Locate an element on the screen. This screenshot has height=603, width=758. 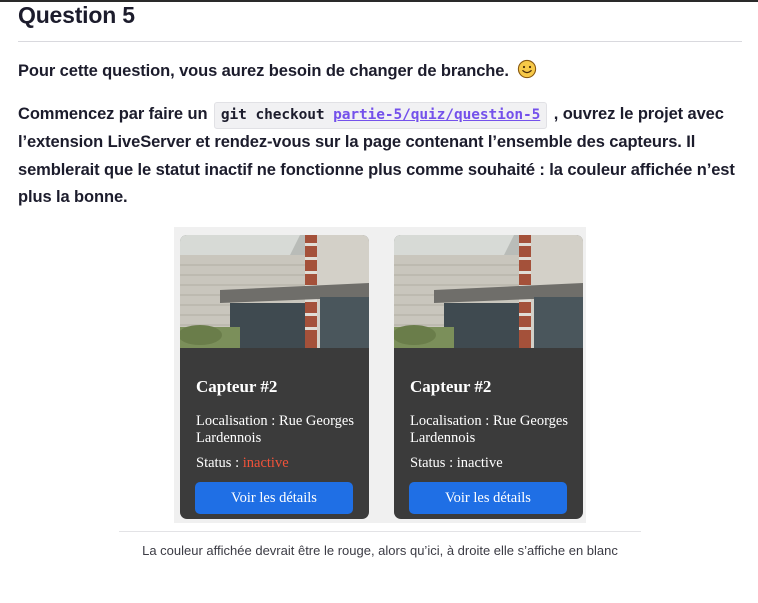
branch-link: partie-5/quiz/question-5 is located at coordinates (436, 115).